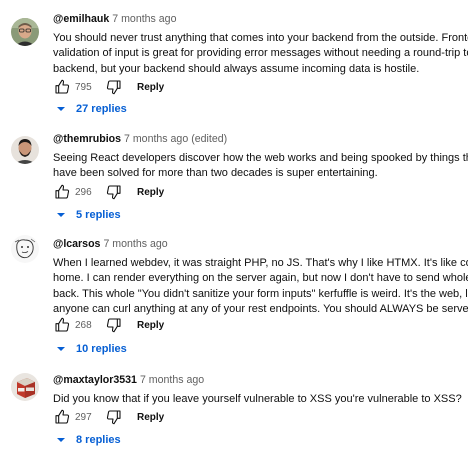  Describe the element at coordinates (101, 109) in the screenshot. I see `replies-count-label: 27 replies` at that location.